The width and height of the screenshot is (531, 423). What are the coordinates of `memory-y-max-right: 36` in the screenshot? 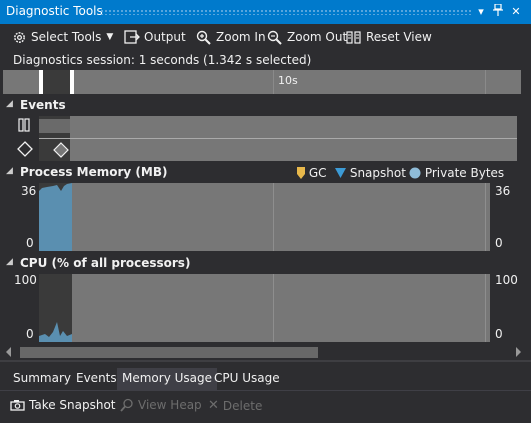 It's located at (503, 191).